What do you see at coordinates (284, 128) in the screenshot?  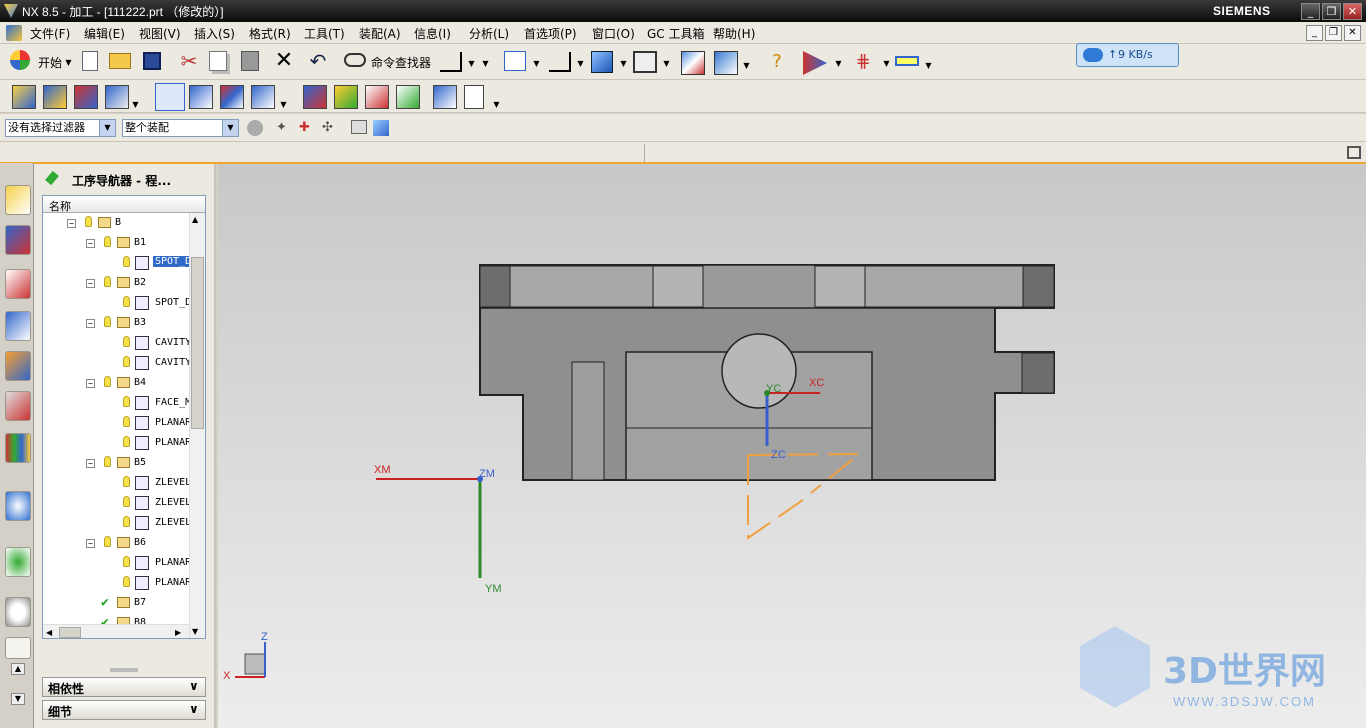 I see `snap-point-icon: ✦` at bounding box center [284, 128].